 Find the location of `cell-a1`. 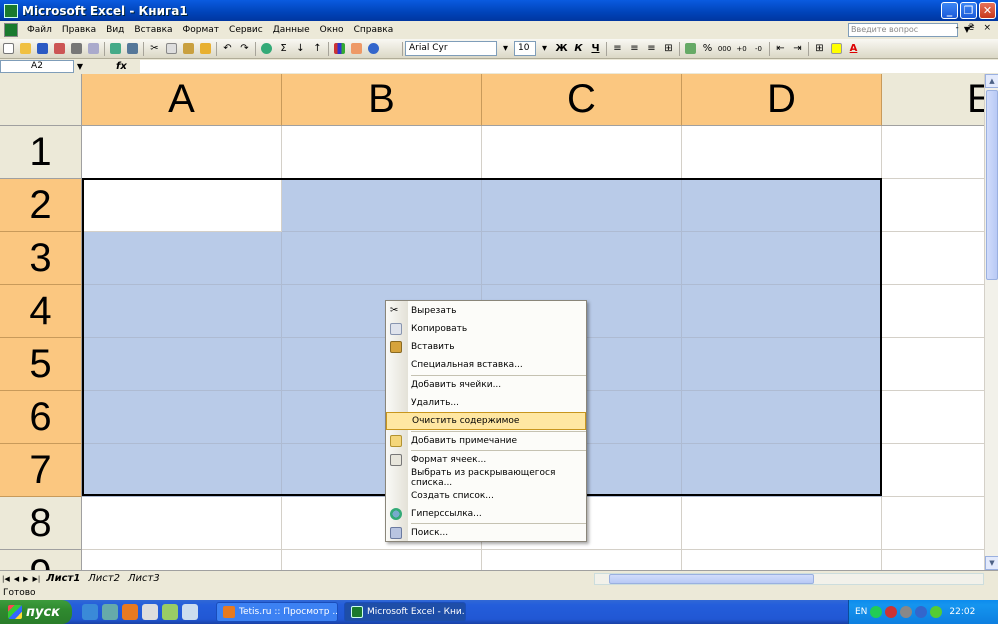

cell-a1 is located at coordinates (182, 152).